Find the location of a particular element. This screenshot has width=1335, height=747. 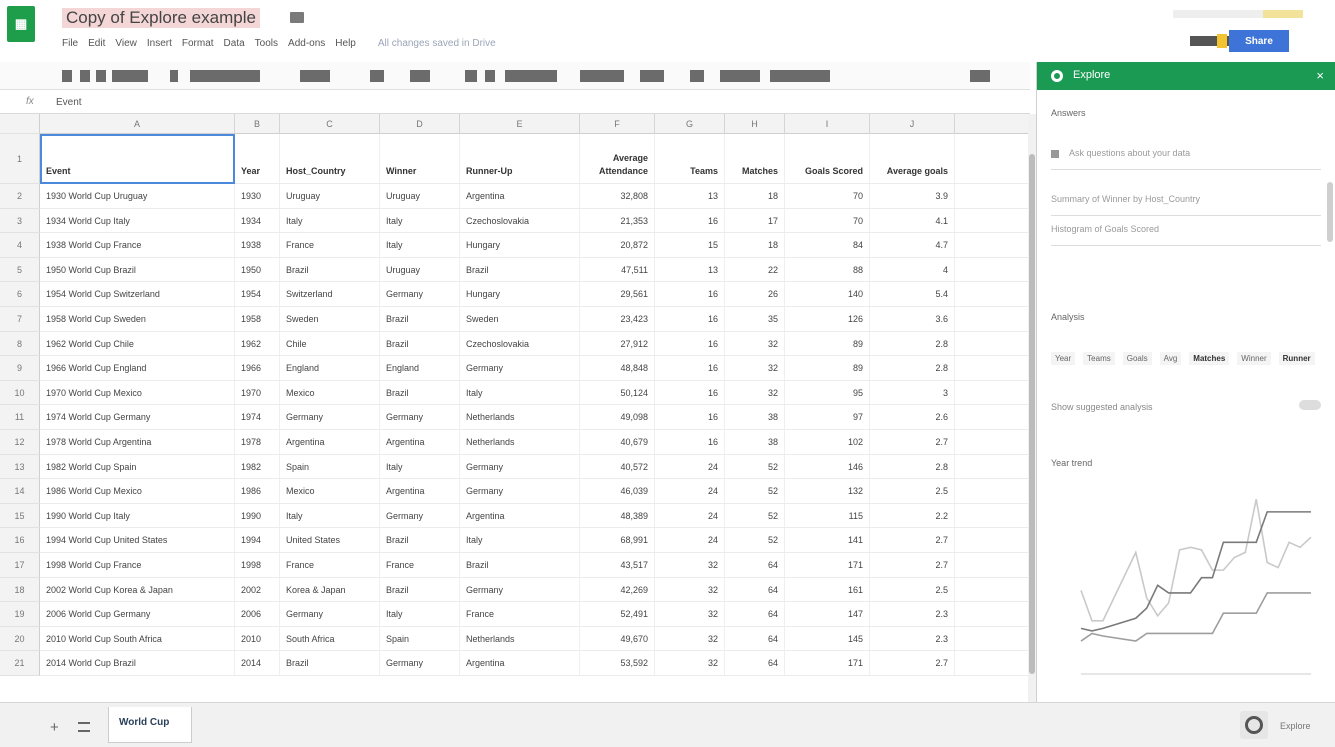

paint-format-icon is located at coordinates (130, 76).